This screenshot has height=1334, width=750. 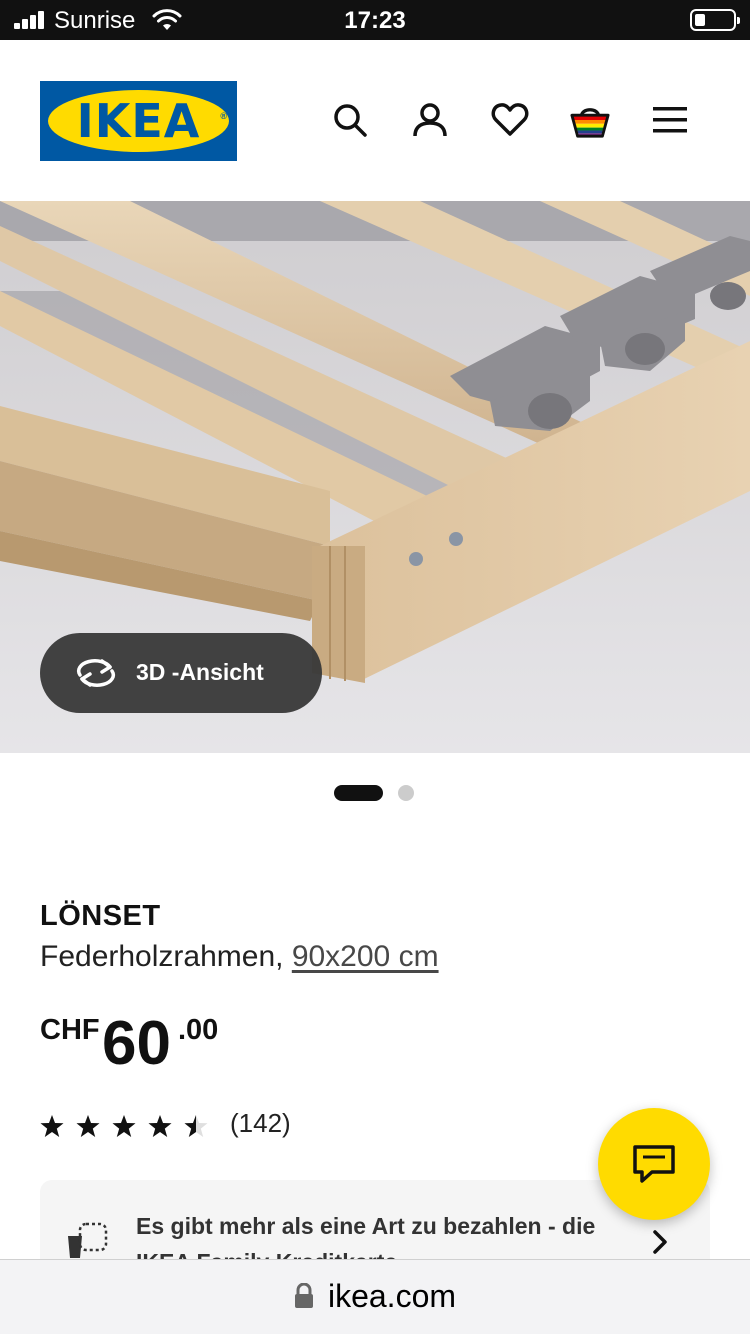 I want to click on browser-url-bar: ikea.com, so click(x=375, y=1296).